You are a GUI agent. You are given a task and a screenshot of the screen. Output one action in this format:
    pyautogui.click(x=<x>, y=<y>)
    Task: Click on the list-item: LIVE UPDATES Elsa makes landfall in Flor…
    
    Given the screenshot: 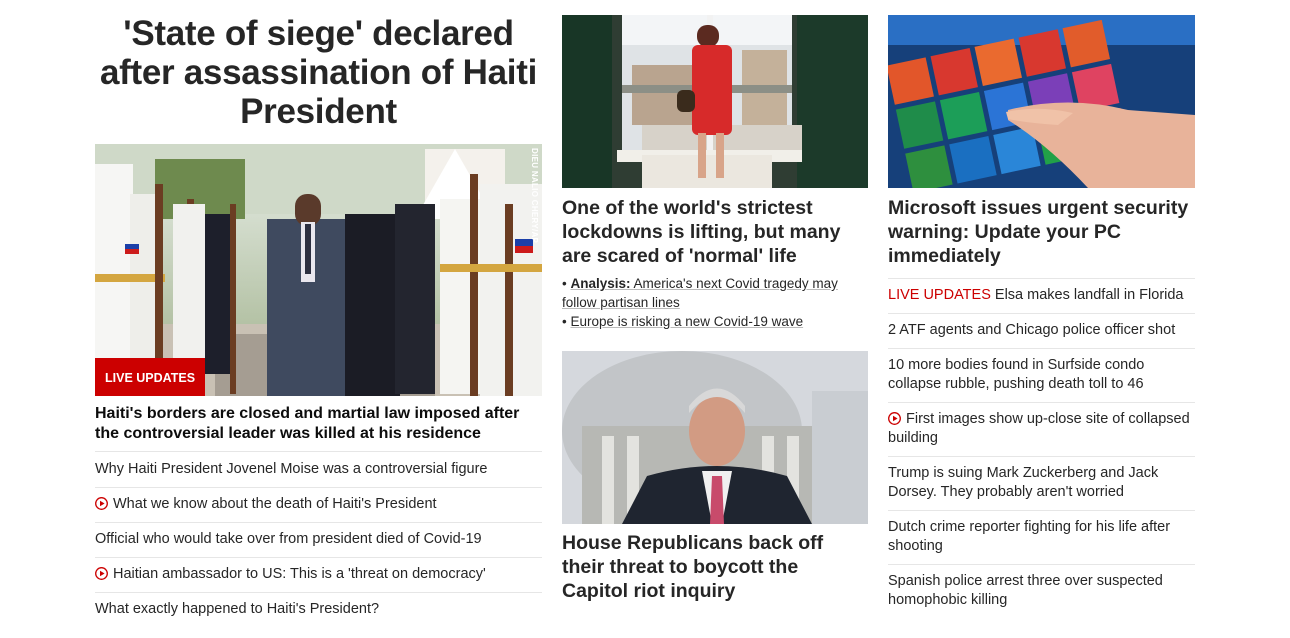 What is the action you would take?
    pyautogui.click(x=1041, y=295)
    